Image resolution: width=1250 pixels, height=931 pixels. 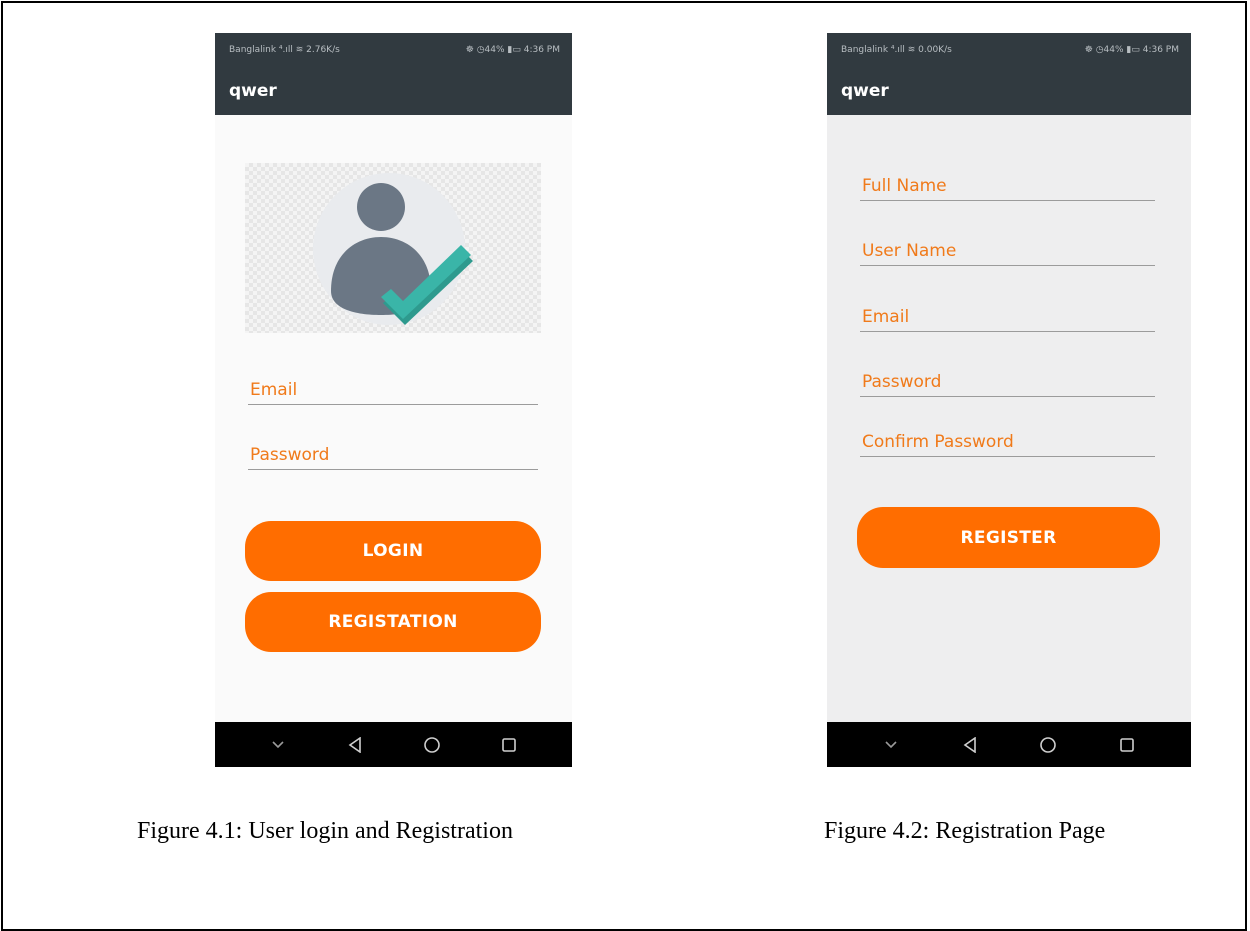 What do you see at coordinates (896, 50) in the screenshot?
I see `status-left: Banglalink ⁴.ıll ≋ 0.00K/s` at bounding box center [896, 50].